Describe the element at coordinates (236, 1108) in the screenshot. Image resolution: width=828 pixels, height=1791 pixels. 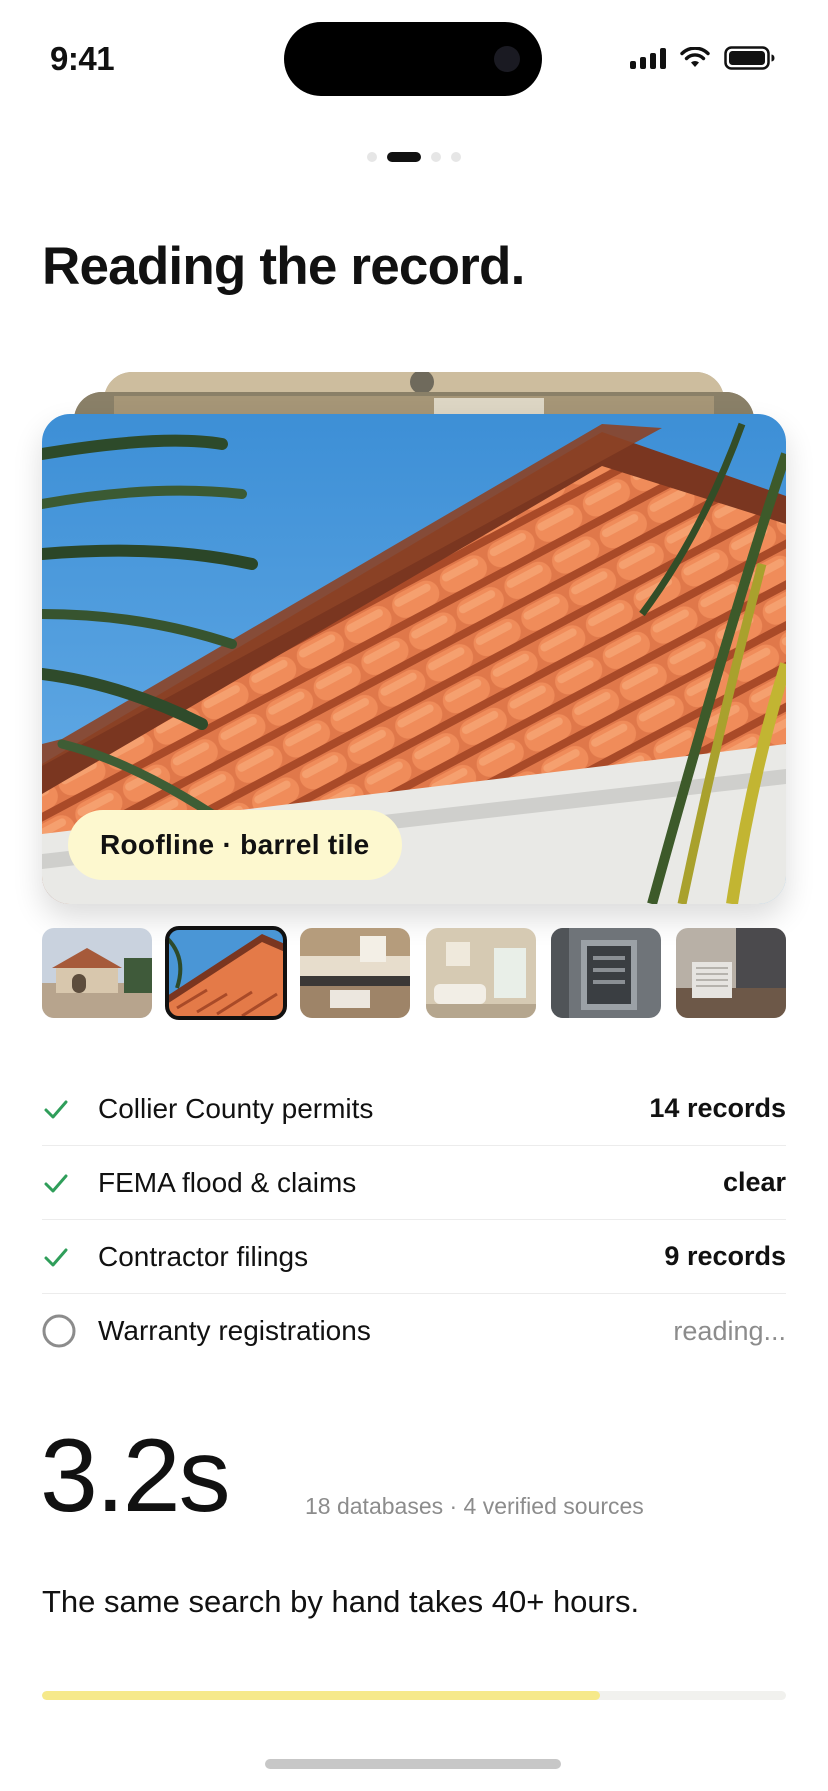
I see `checklist-label: Collier County permits` at that location.